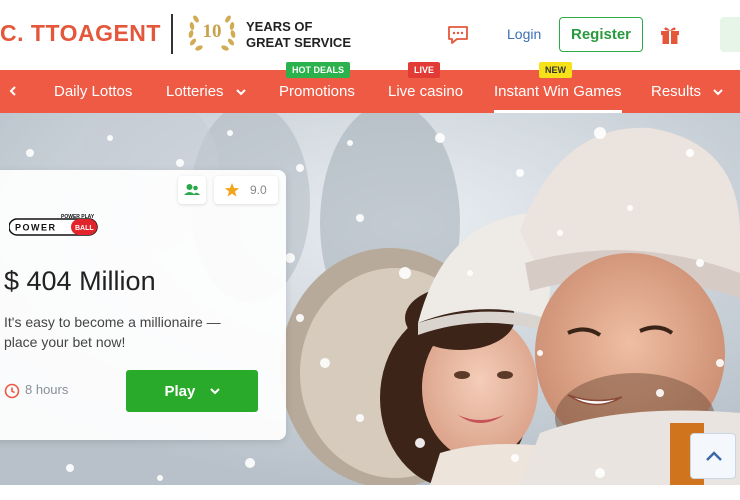 This screenshot has height=500, width=740. I want to click on nav-item-label: Daily Lottos, so click(93, 91).